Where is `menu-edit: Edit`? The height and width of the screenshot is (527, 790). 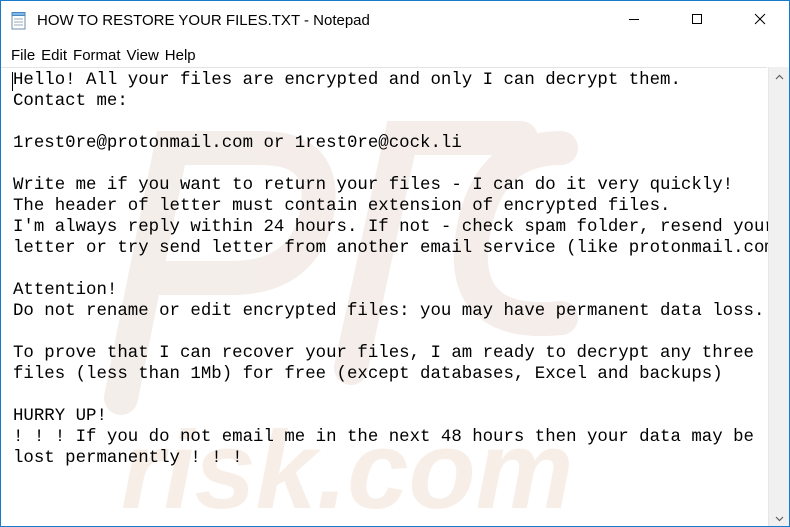 menu-edit: Edit is located at coordinates (54, 56).